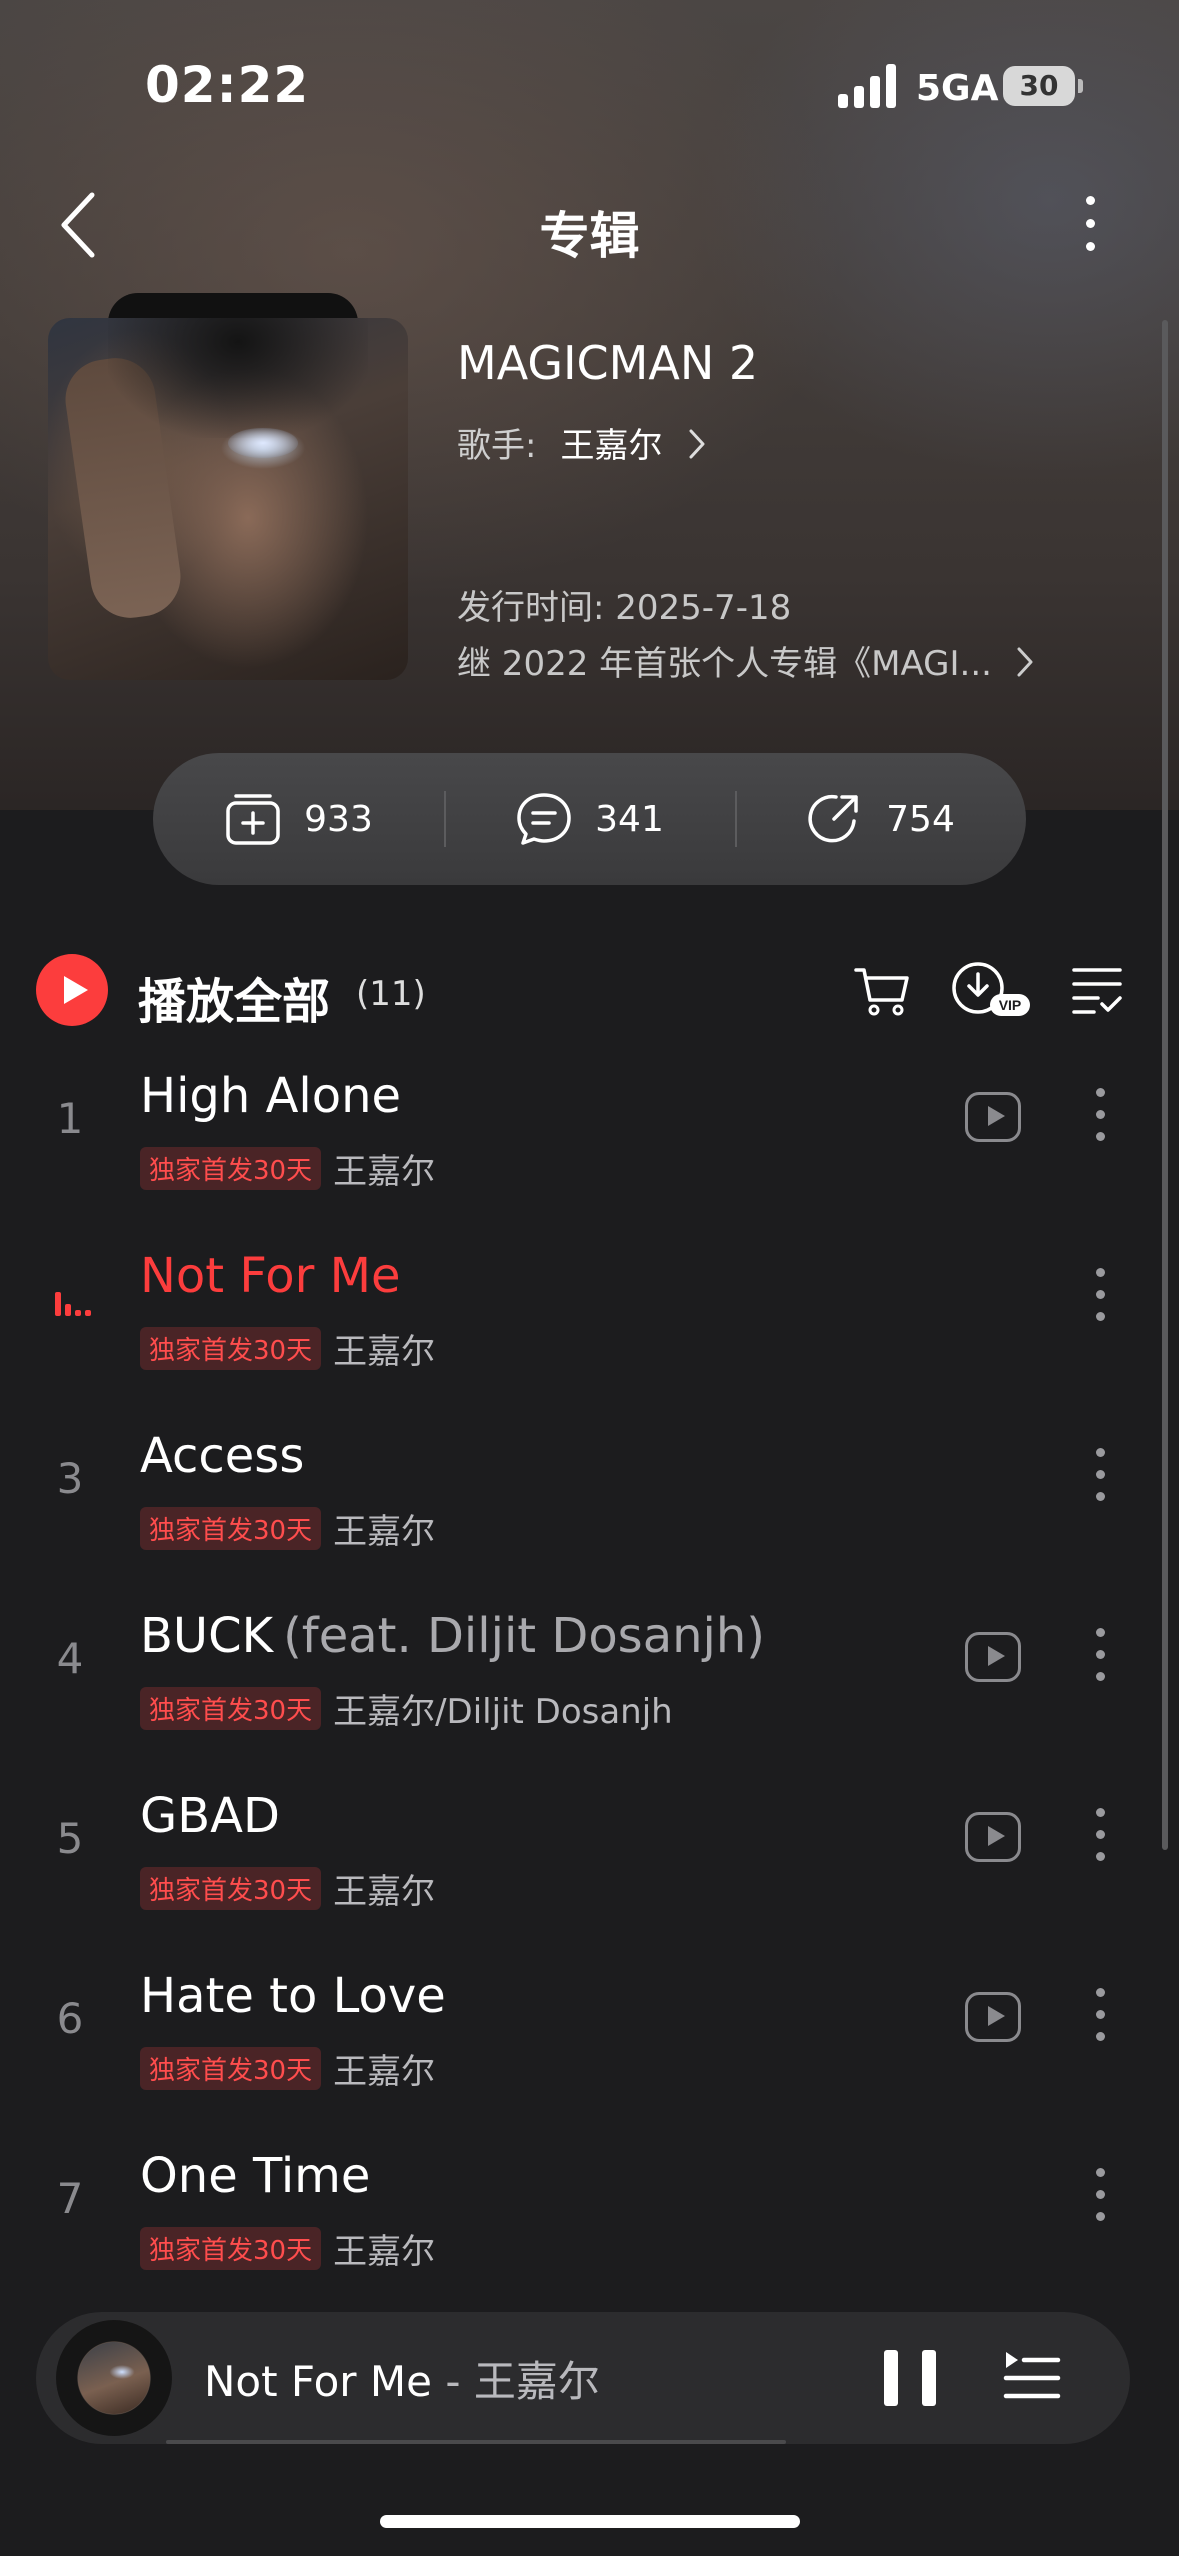  I want to click on track-number: 6, so click(70, 2018).